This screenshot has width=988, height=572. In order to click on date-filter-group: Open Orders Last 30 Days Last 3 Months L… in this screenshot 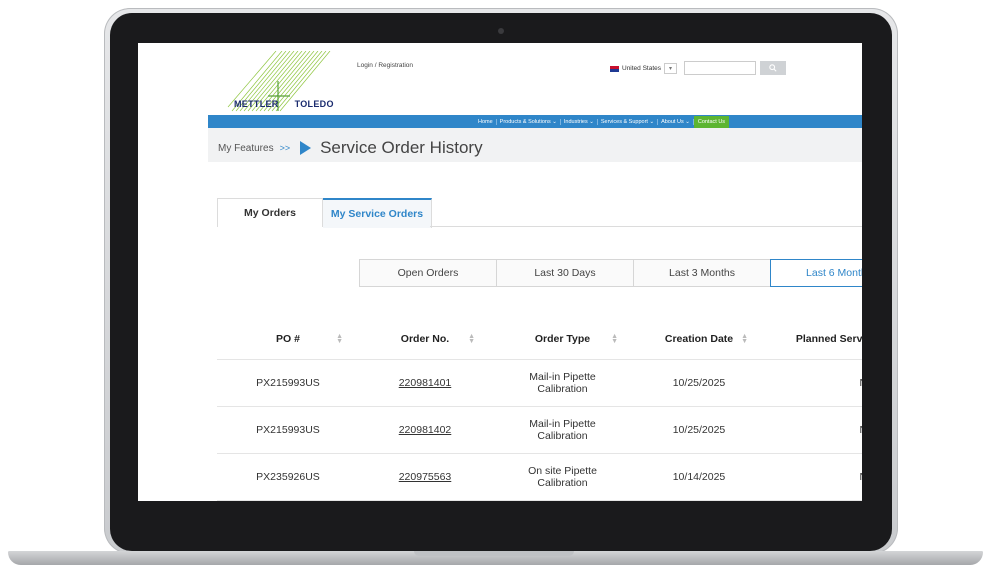, I will do `click(610, 273)`.